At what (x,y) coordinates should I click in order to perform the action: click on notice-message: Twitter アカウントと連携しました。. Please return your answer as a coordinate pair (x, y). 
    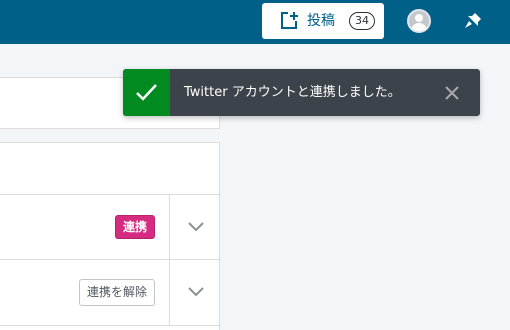
    Looking at the image, I should click on (292, 92).